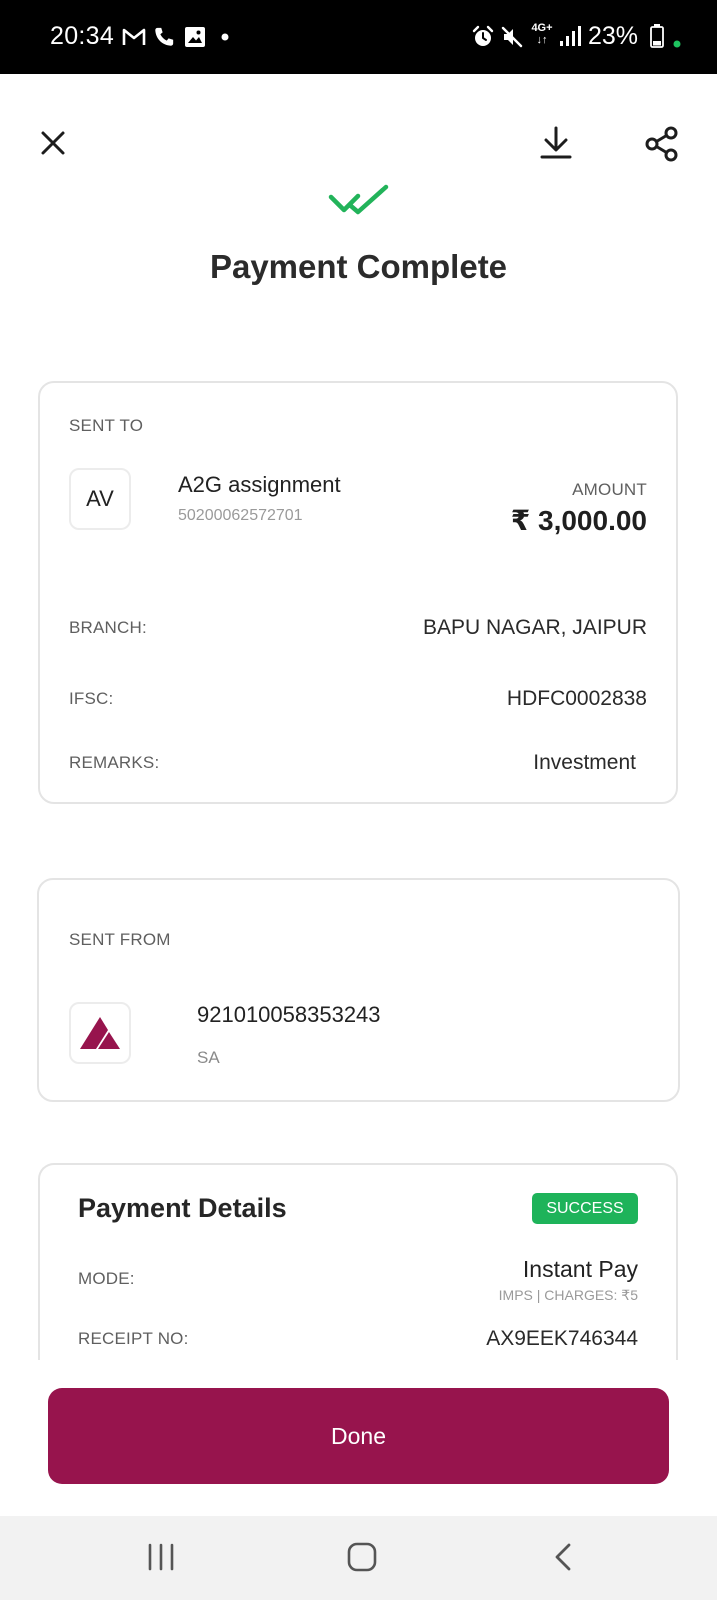  What do you see at coordinates (657, 36) in the screenshot?
I see `battery-icon` at bounding box center [657, 36].